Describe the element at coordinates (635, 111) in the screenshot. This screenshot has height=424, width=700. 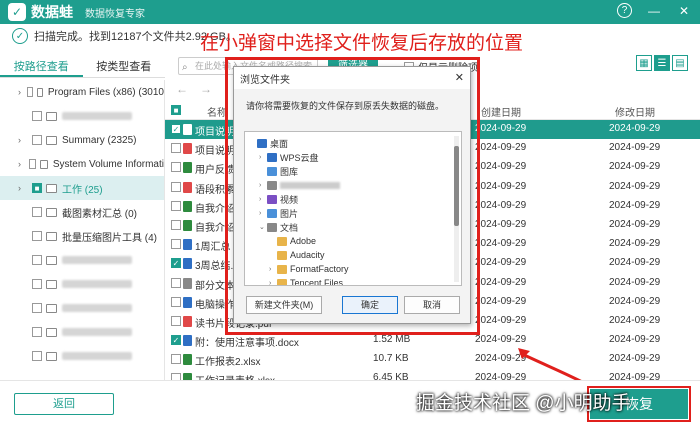
I see `col-modified-header: 修改日期` at that location.